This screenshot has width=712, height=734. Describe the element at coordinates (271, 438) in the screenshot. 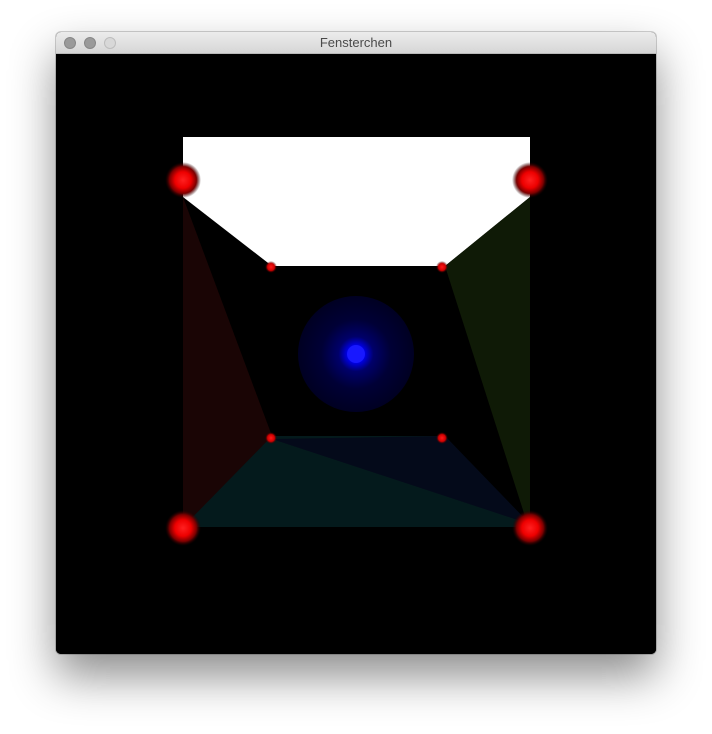

I see `sphere-back-bottom-left` at that location.